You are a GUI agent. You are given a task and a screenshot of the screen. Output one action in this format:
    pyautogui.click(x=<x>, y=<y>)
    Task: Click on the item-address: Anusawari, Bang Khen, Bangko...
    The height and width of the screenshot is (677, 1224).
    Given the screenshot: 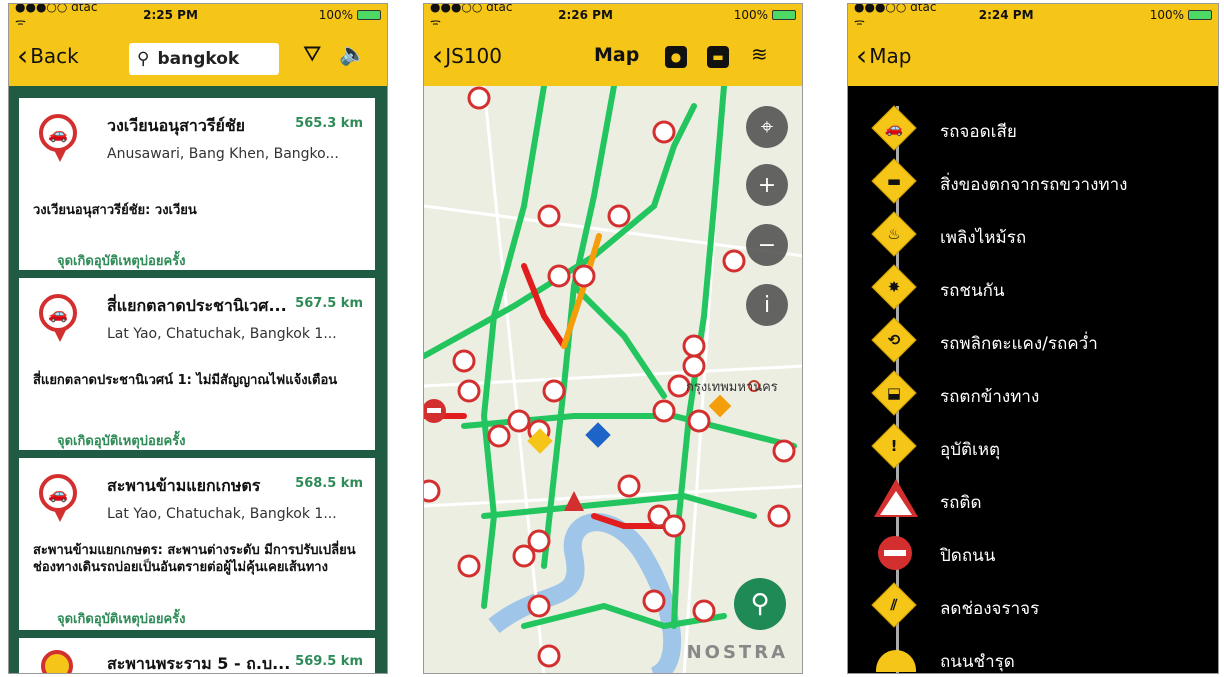 What is the action you would take?
    pyautogui.click(x=223, y=154)
    